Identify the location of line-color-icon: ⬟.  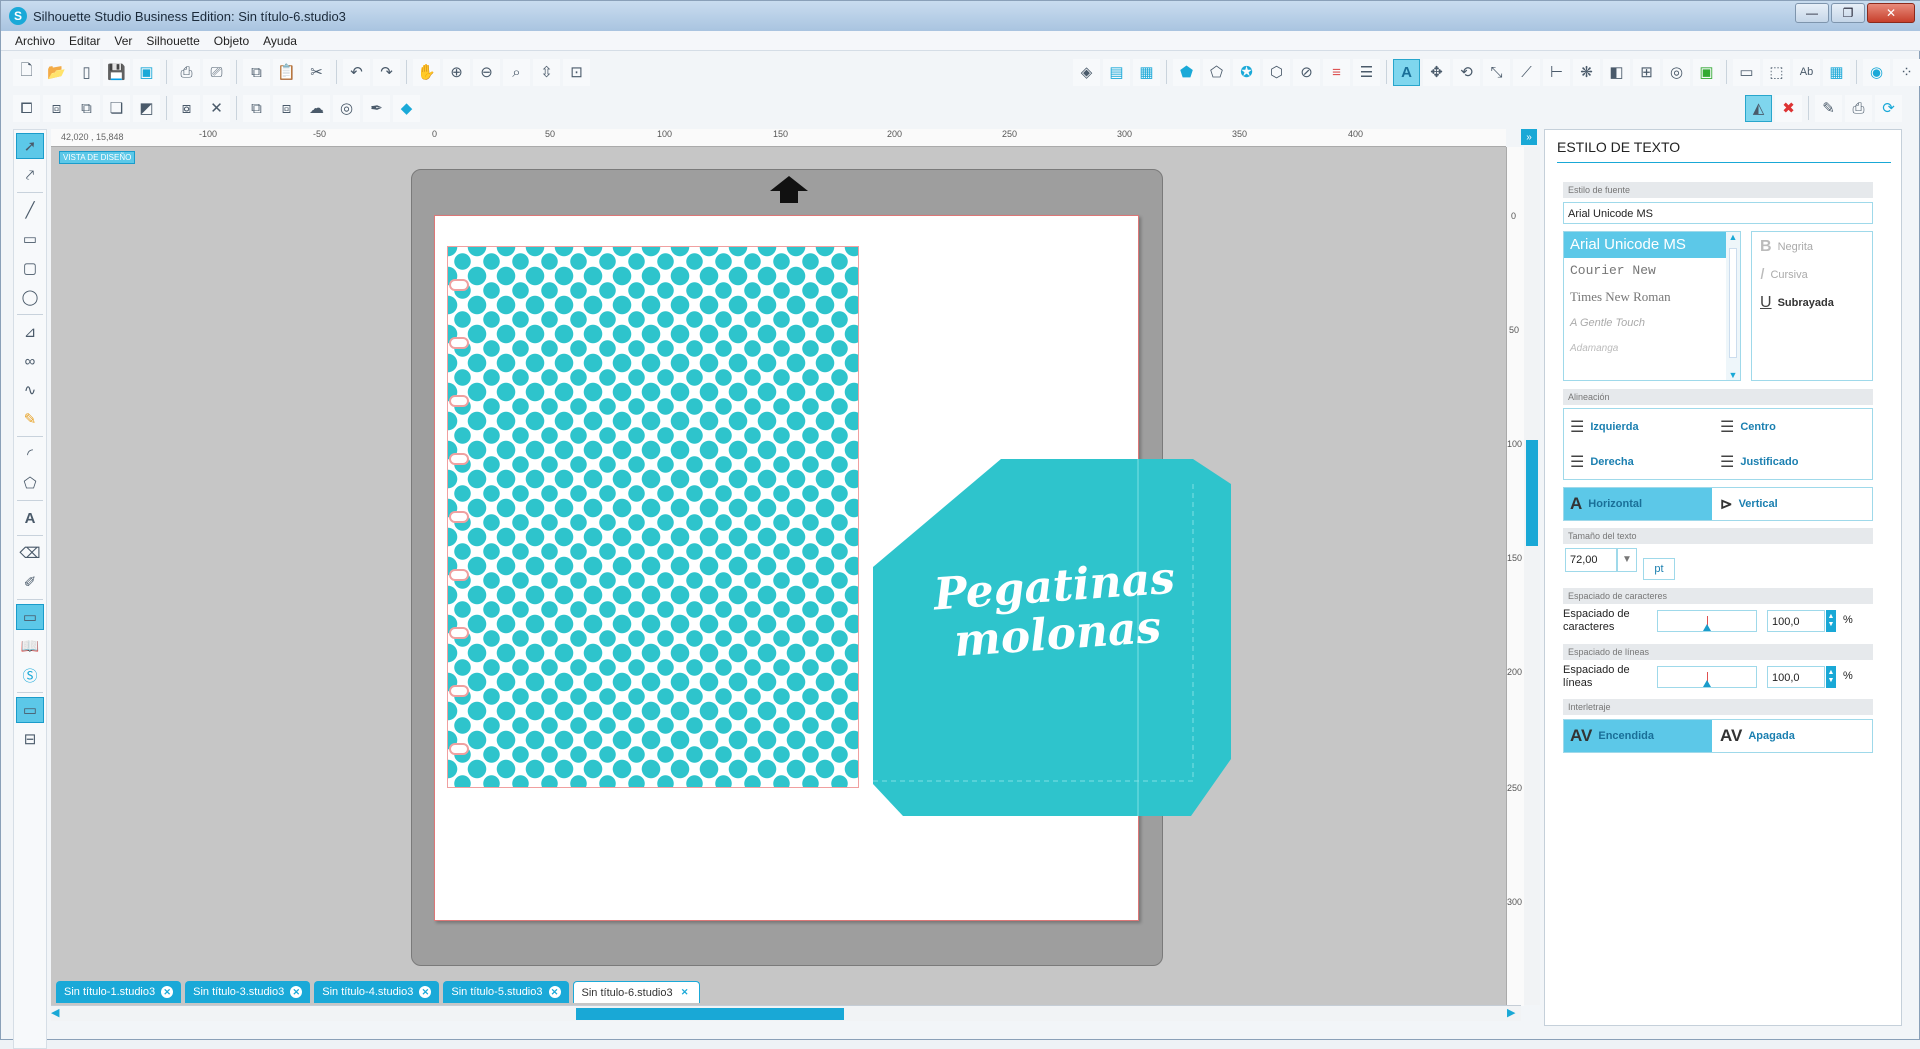
(1186, 72).